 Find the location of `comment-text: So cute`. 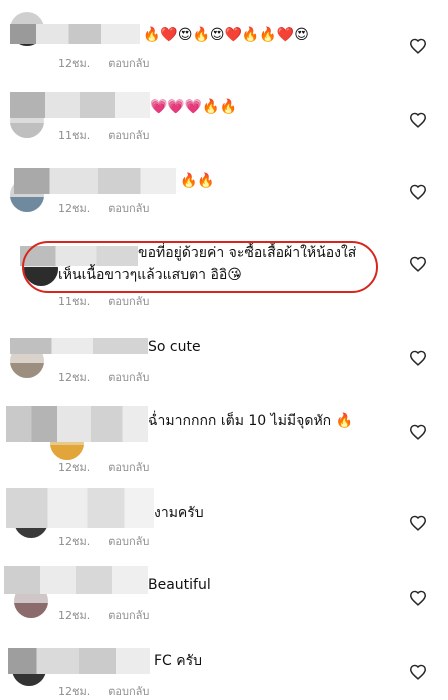

comment-text: So cute is located at coordinates (174, 347).